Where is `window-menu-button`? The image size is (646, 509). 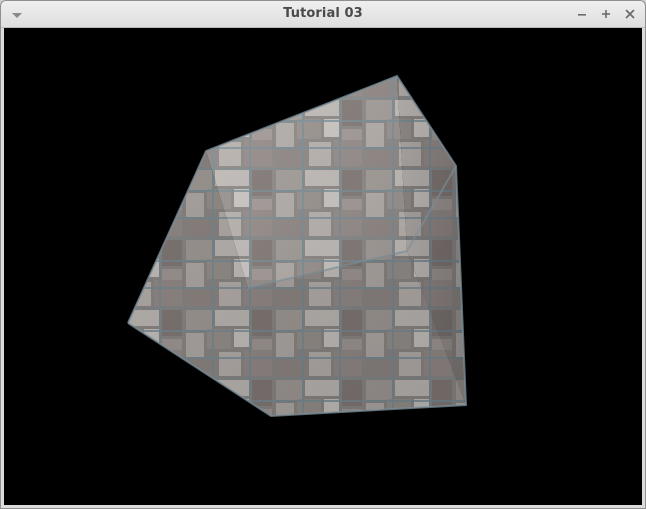
window-menu-button is located at coordinates (17, 14).